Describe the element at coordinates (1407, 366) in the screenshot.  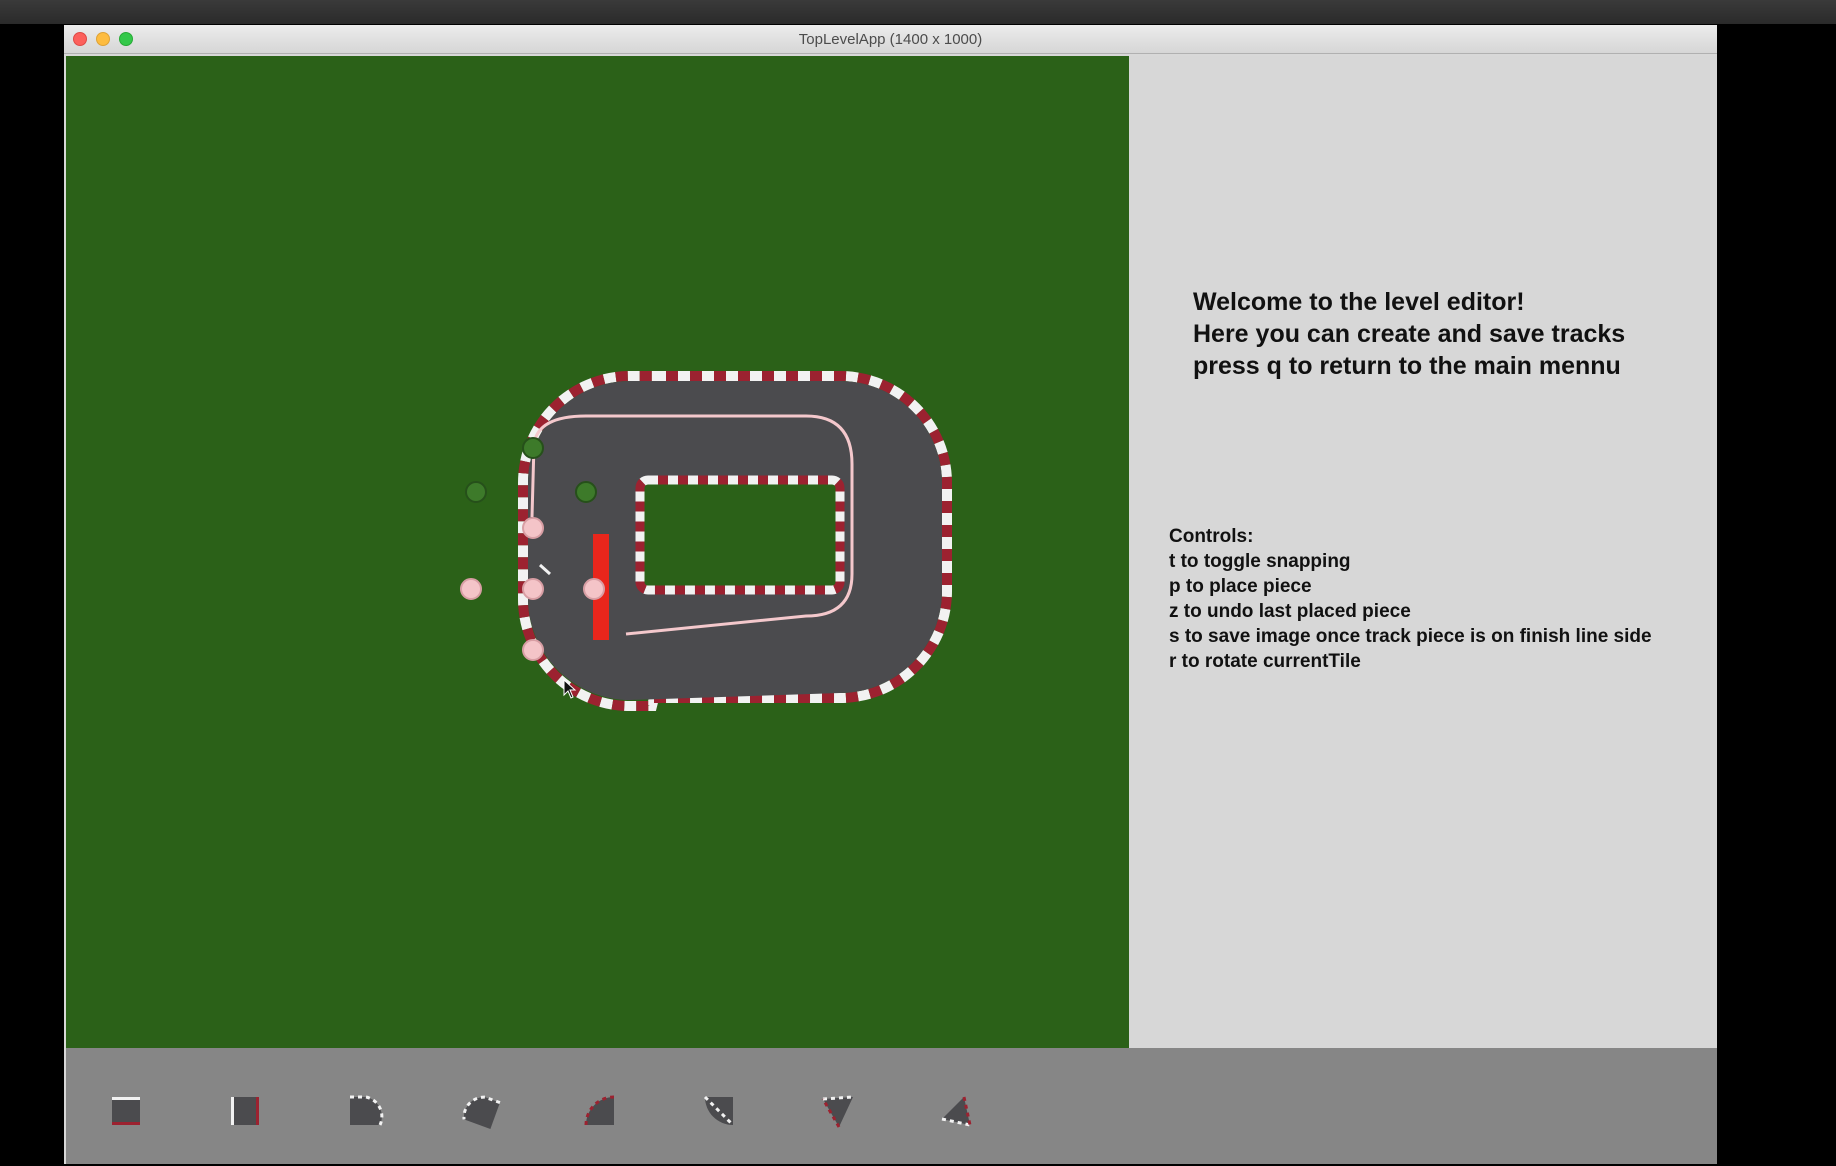
I see `welcome-line-3: press q to return to the main mennu` at that location.